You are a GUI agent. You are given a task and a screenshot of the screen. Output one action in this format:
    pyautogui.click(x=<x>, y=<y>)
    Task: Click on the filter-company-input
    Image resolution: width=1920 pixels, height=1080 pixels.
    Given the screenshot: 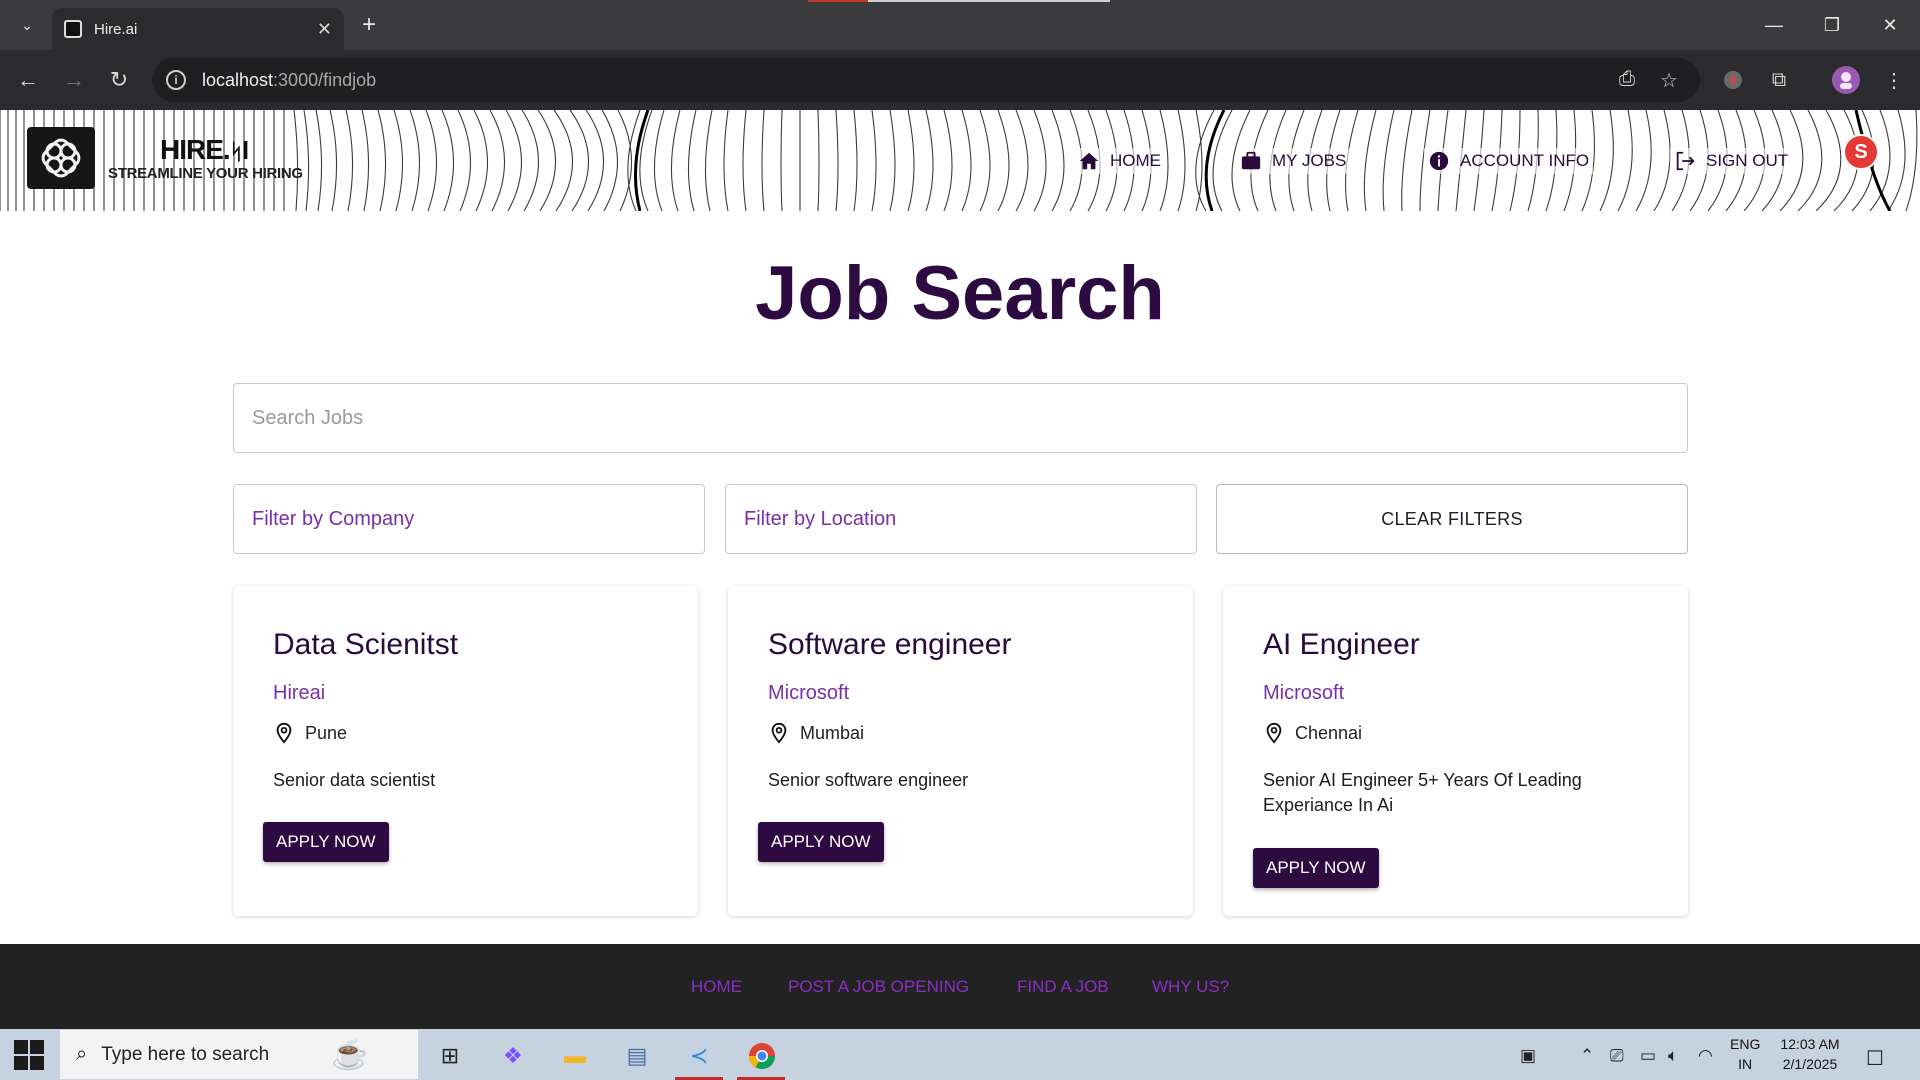 What is the action you would take?
    pyautogui.click(x=469, y=519)
    